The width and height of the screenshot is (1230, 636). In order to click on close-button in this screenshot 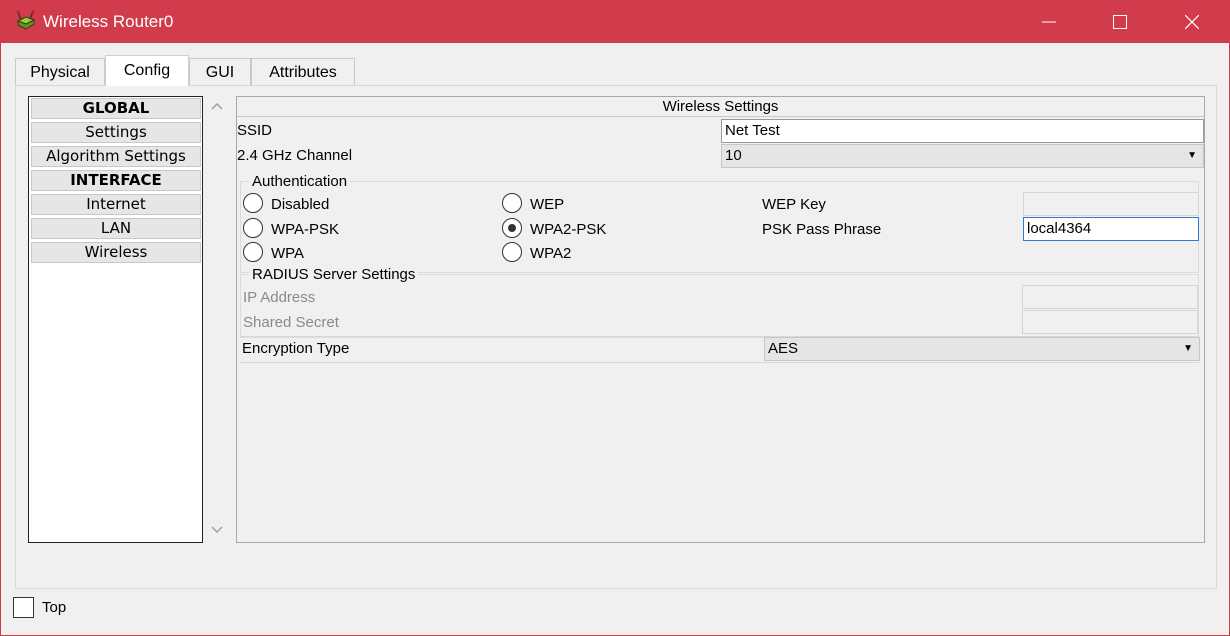, I will do `click(1192, 22)`.